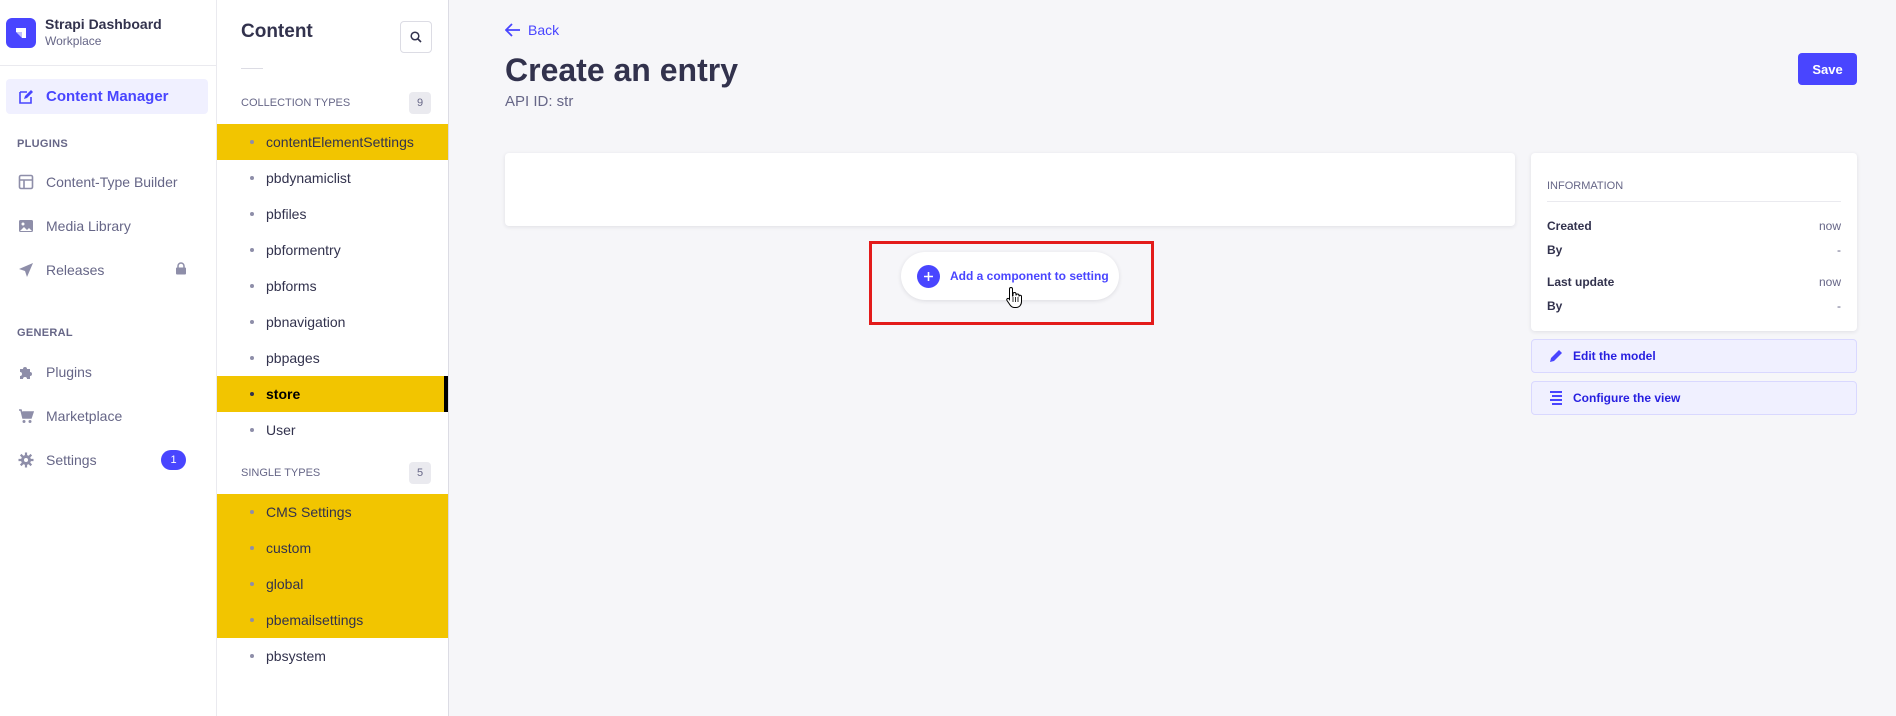 Image resolution: width=1896 pixels, height=716 pixels. I want to click on collection-item-label: pbfiles, so click(286, 214).